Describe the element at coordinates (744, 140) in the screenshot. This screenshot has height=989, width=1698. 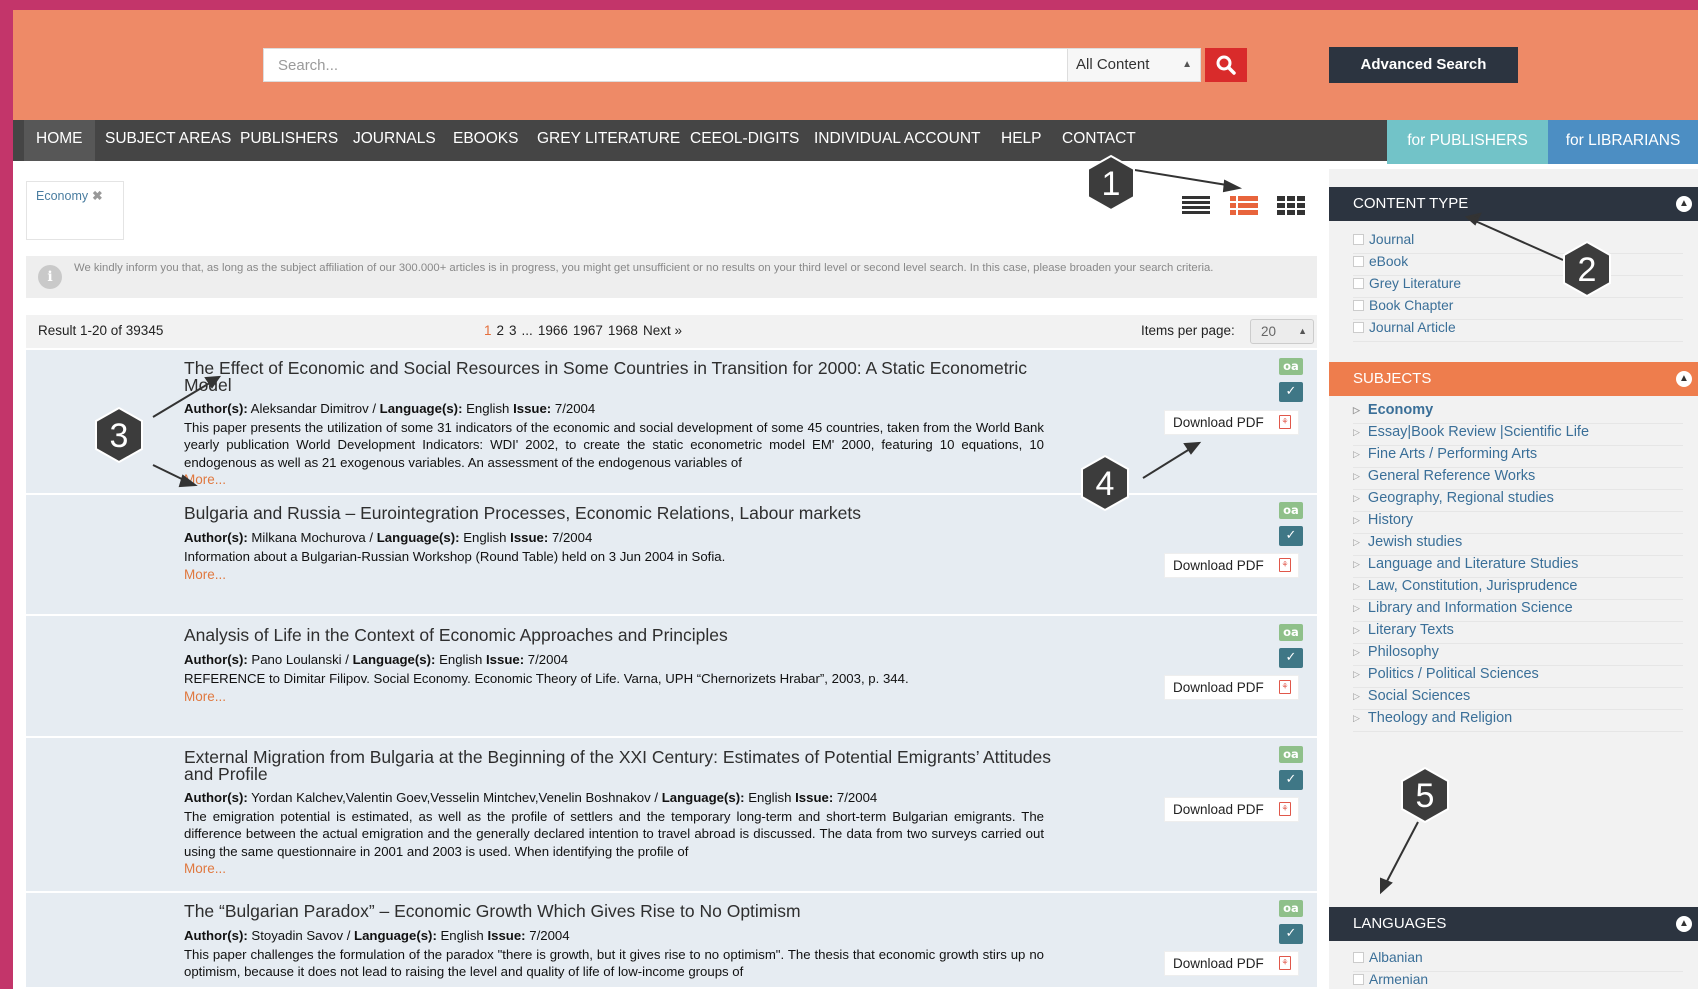
I see `nav-ceeol-digits: CEEOL-DIGITS` at that location.